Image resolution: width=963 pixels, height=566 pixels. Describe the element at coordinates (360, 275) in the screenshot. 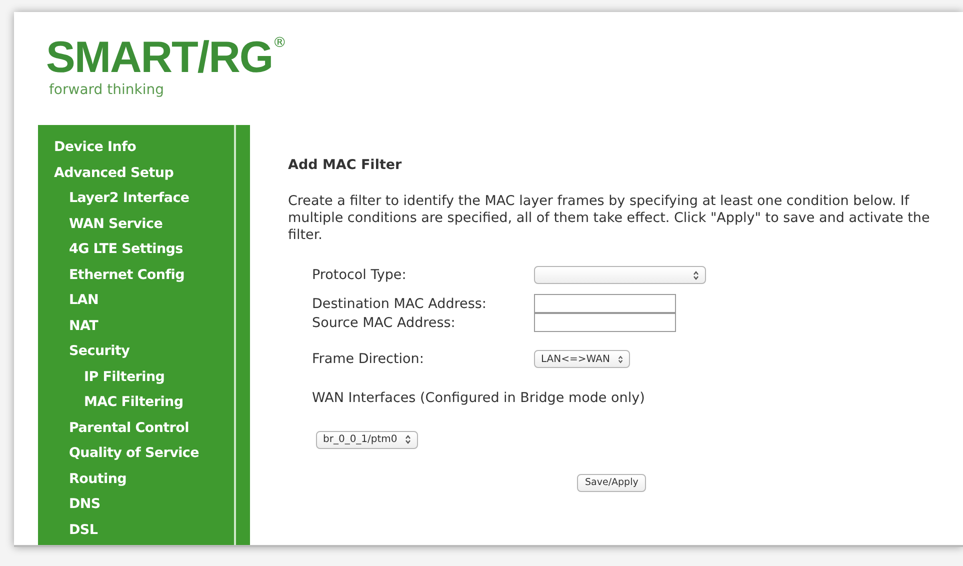

I see `field-label: Protocol Type:` at that location.